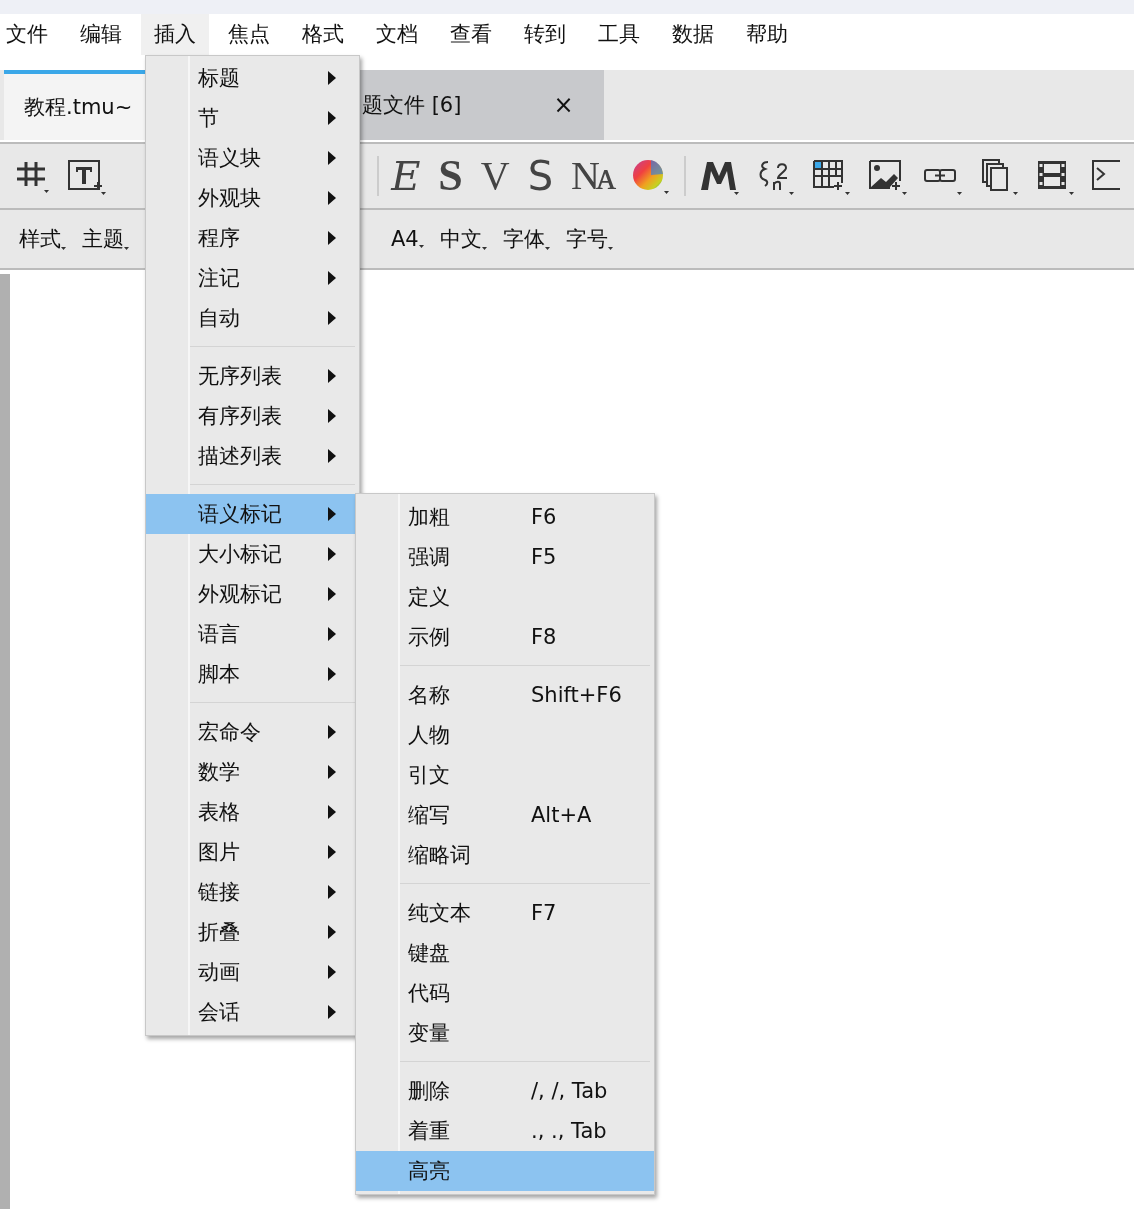 Image resolution: width=1134 pixels, height=1209 pixels. Describe the element at coordinates (544, 517) in the screenshot. I see `shortcut-label: F6` at that location.